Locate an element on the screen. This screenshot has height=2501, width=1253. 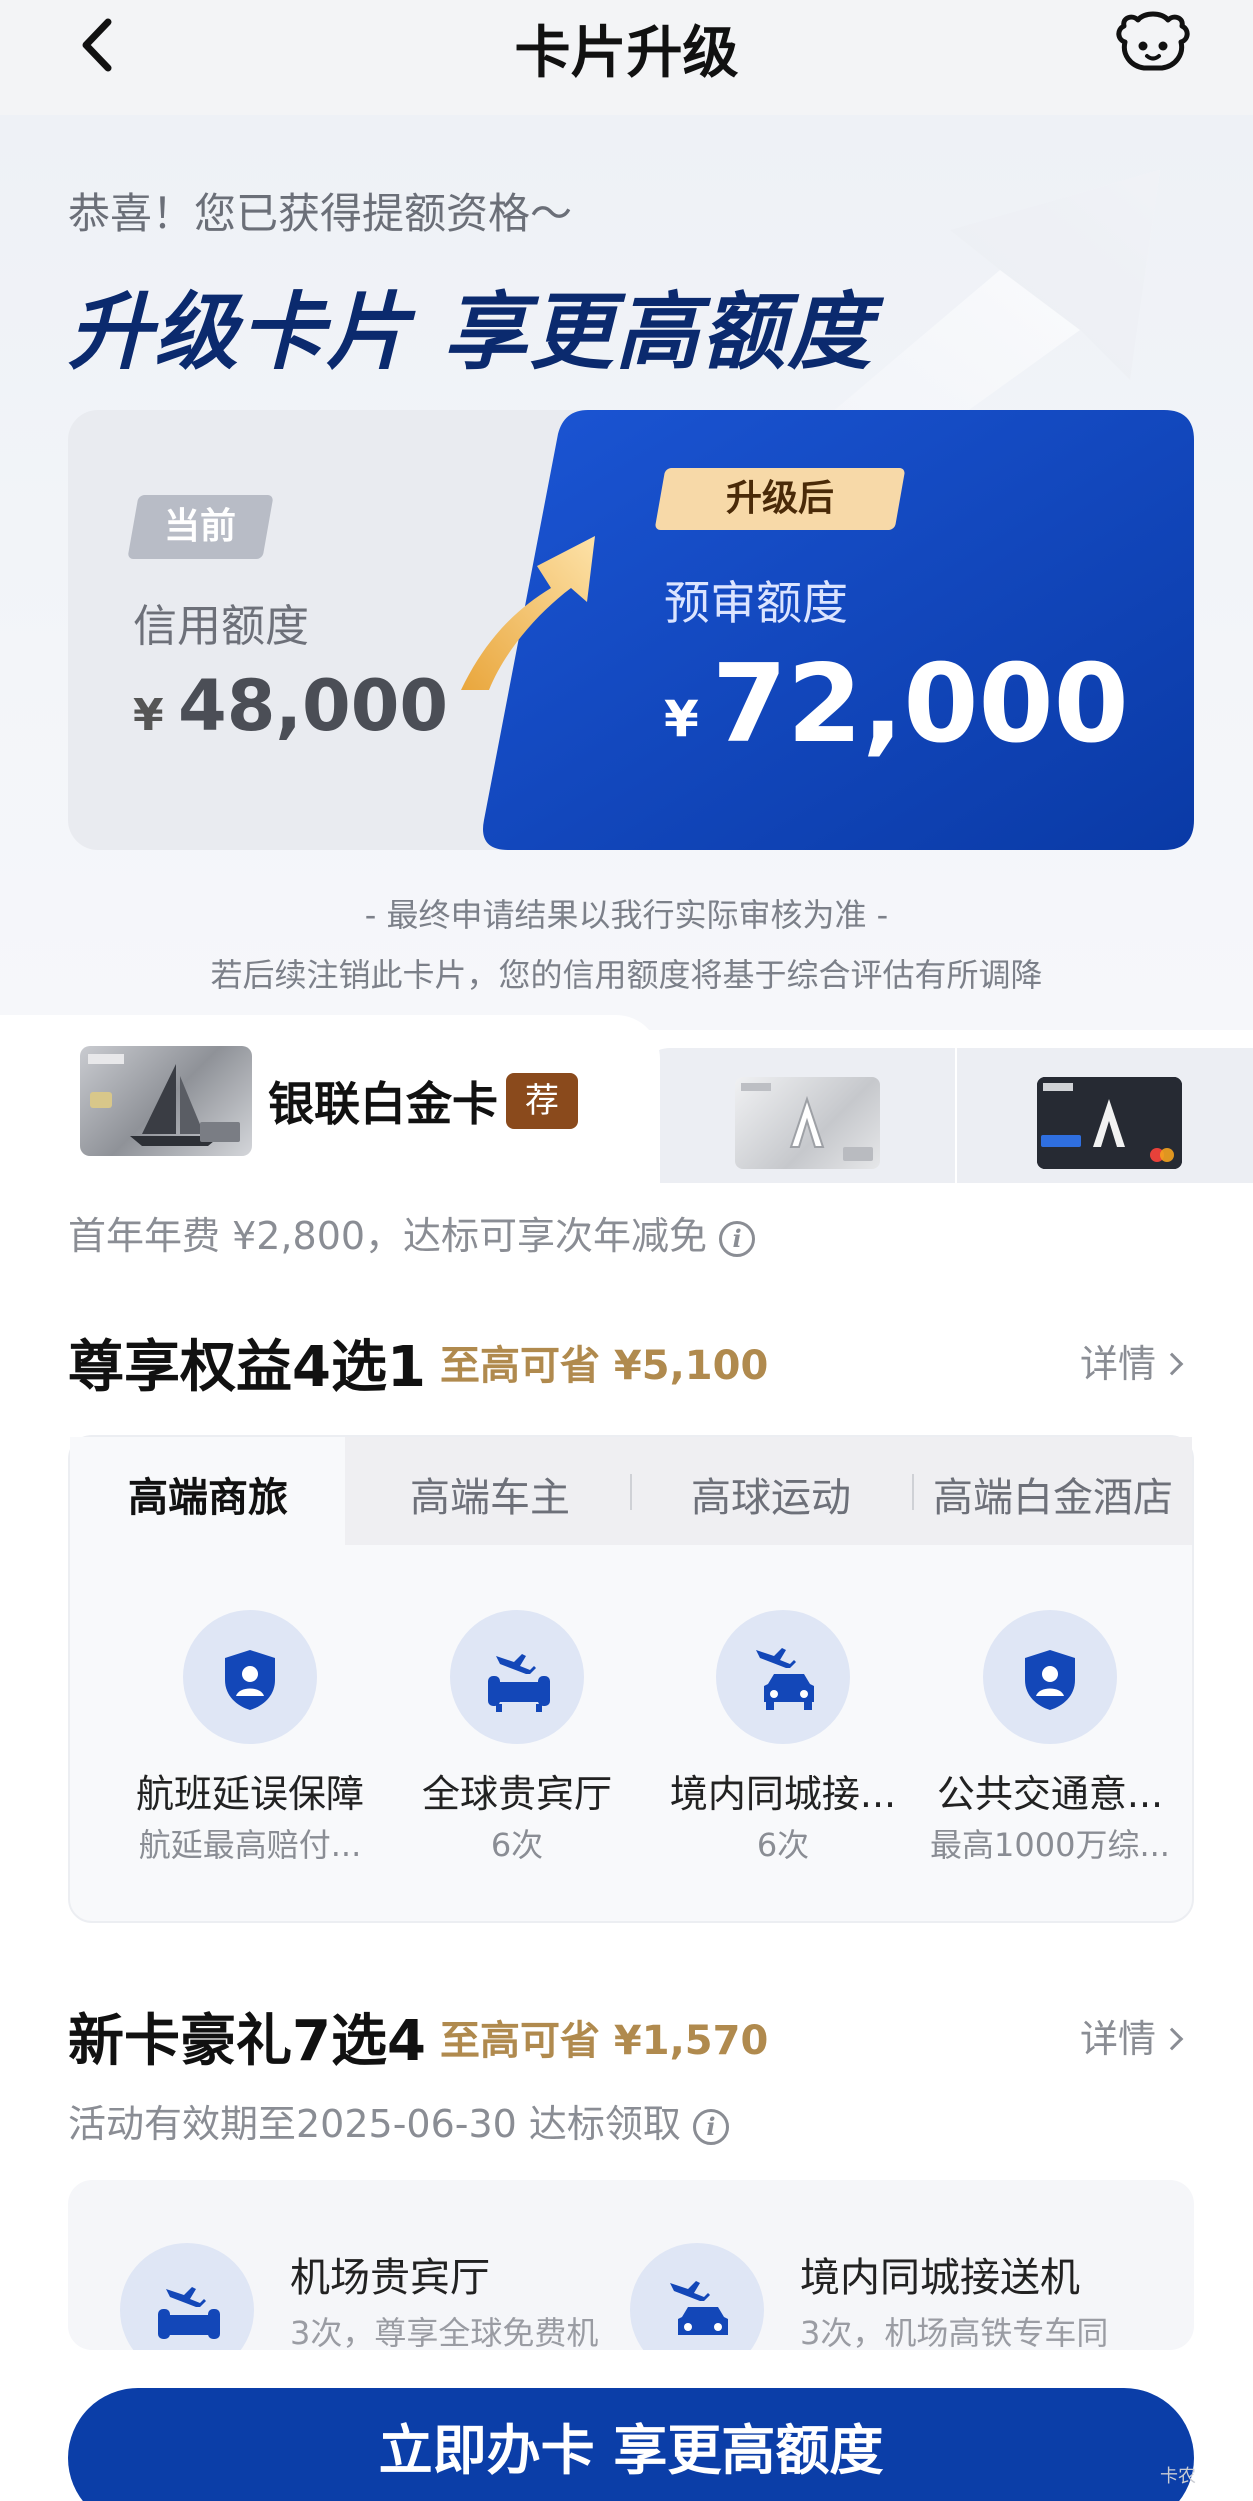
card-name: 银联白金卡 is located at coordinates (383, 1104).